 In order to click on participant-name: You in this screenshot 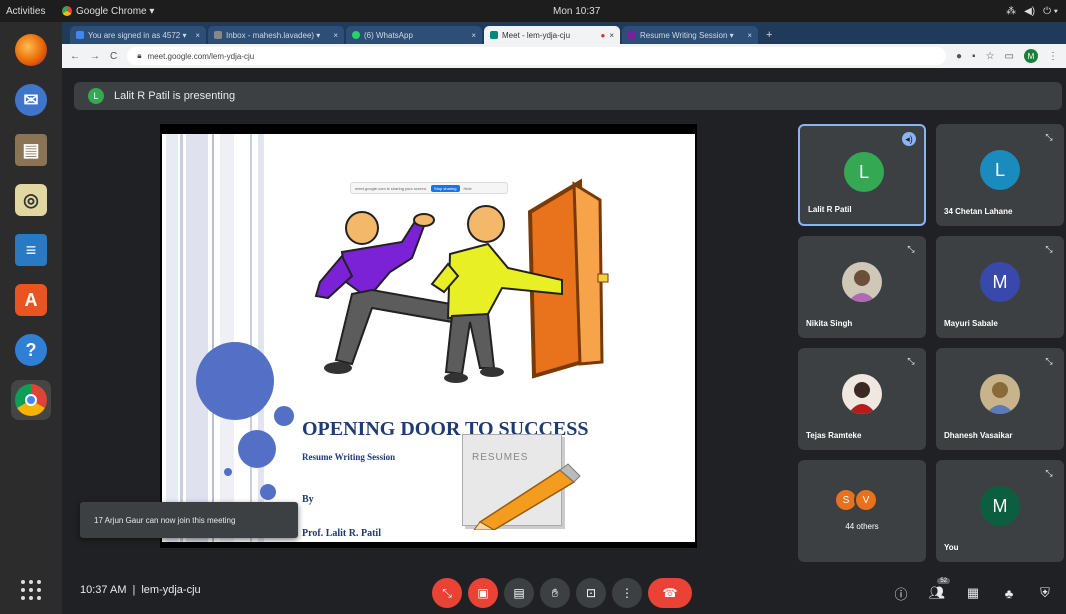, I will do `click(951, 547)`.